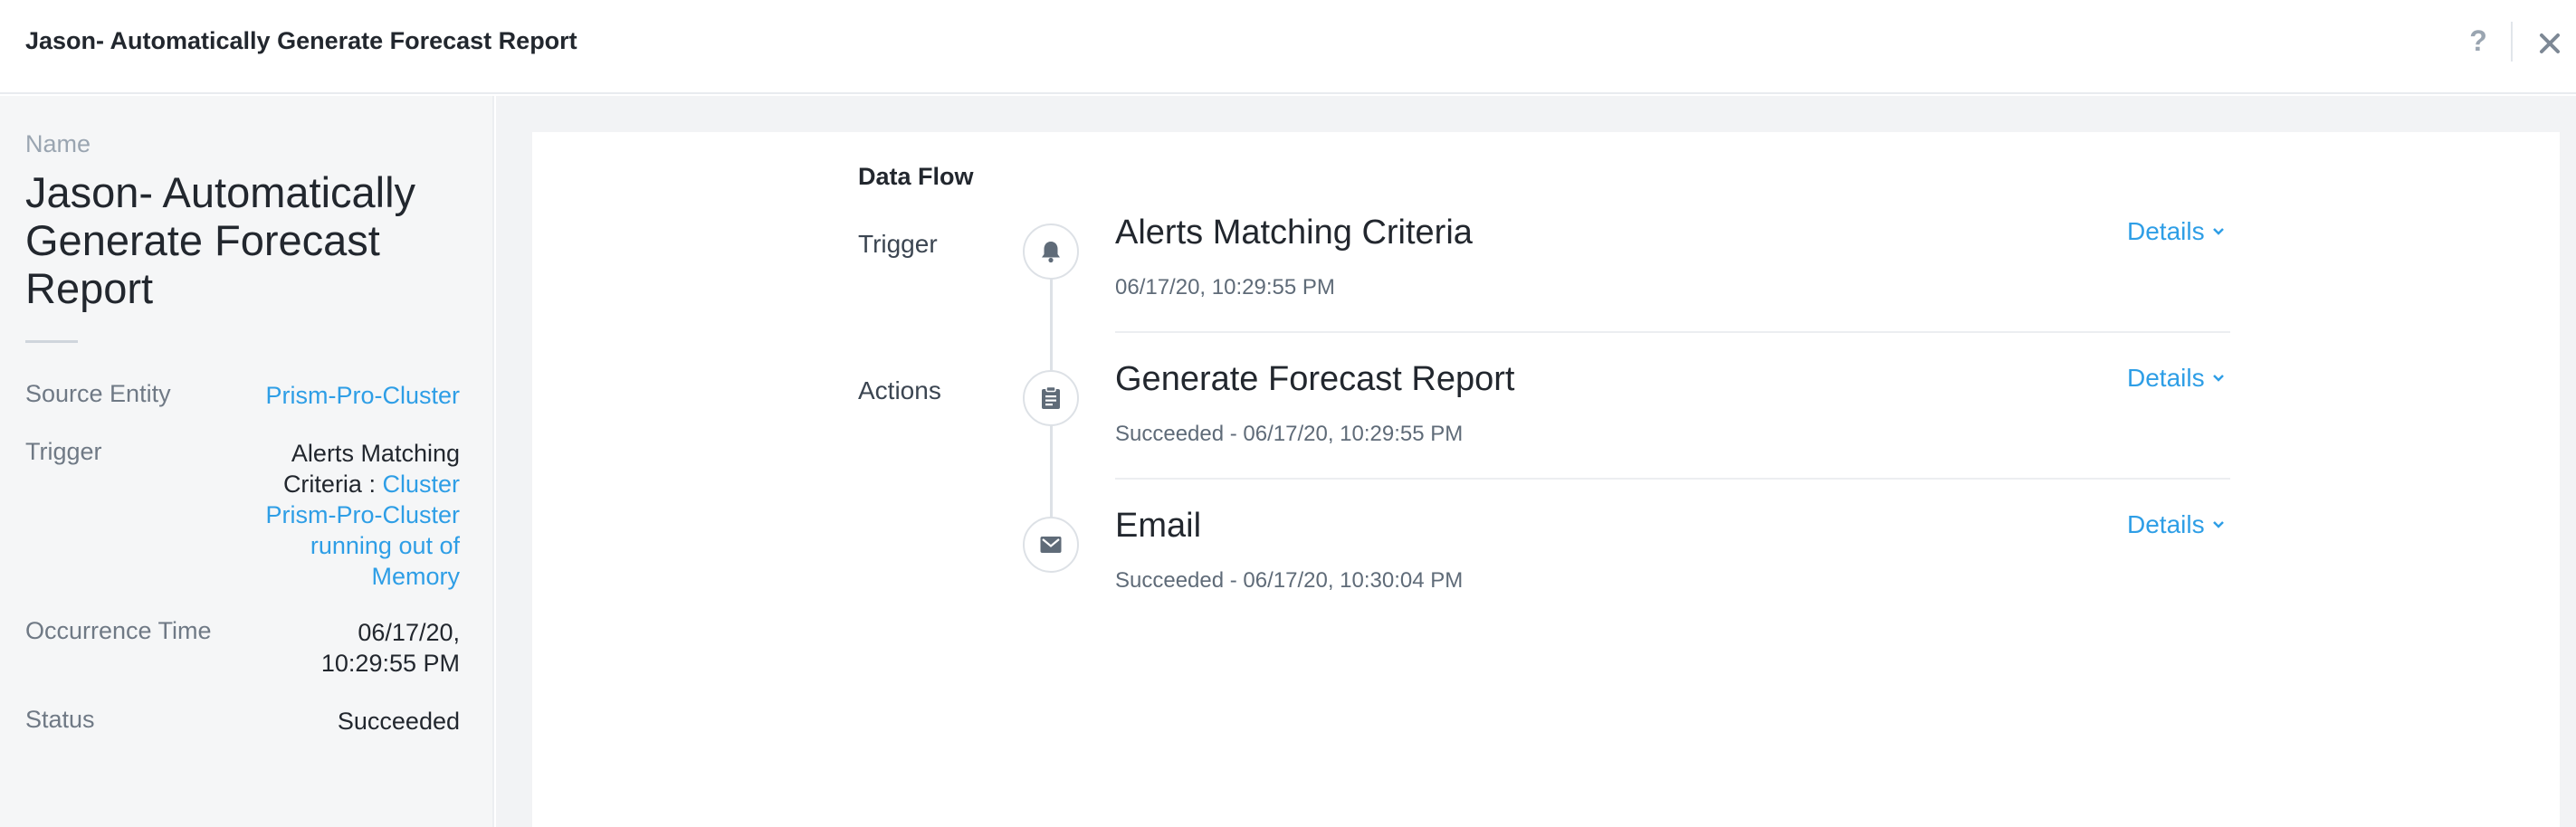 This screenshot has width=2576, height=827. I want to click on step-status-email: Succeeded - 06/17/20, 10:30:04 PM, so click(1289, 580).